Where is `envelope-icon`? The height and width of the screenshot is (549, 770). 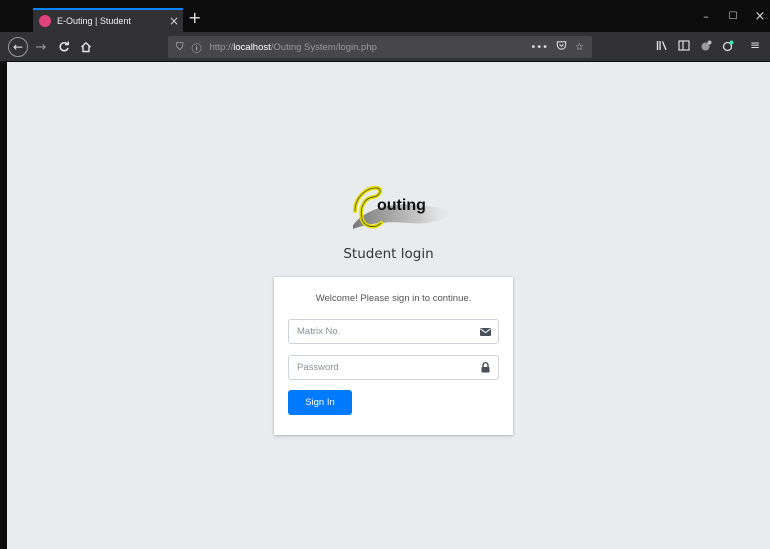 envelope-icon is located at coordinates (485, 331).